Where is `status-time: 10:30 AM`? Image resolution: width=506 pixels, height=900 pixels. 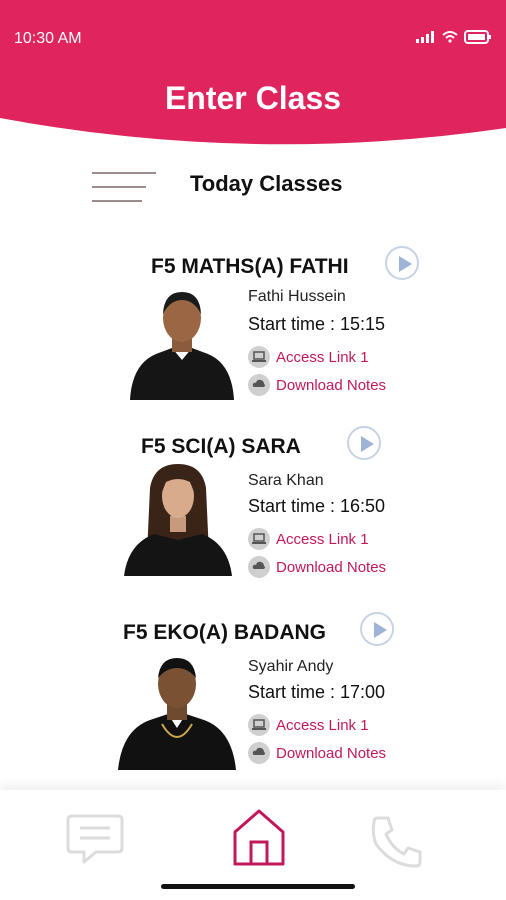
status-time: 10:30 AM is located at coordinates (48, 38).